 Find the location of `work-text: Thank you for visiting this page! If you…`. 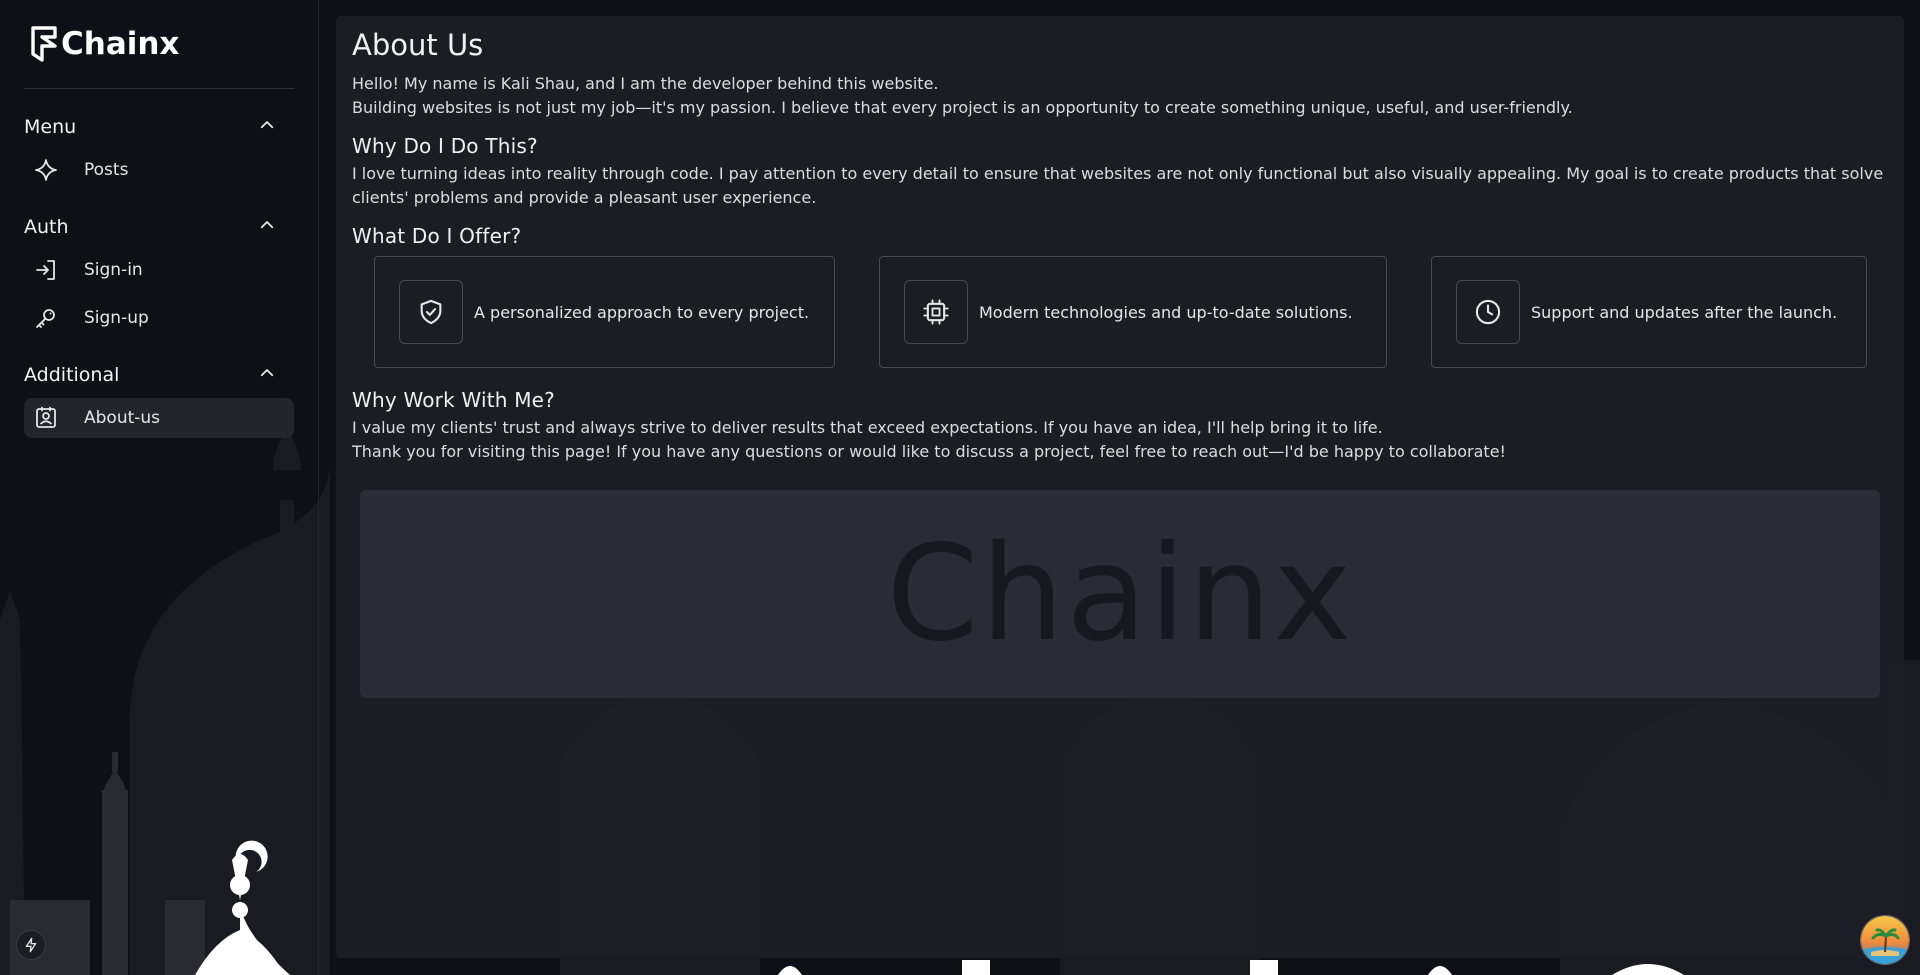

work-text: Thank you for visiting this page! If you… is located at coordinates (929, 451).